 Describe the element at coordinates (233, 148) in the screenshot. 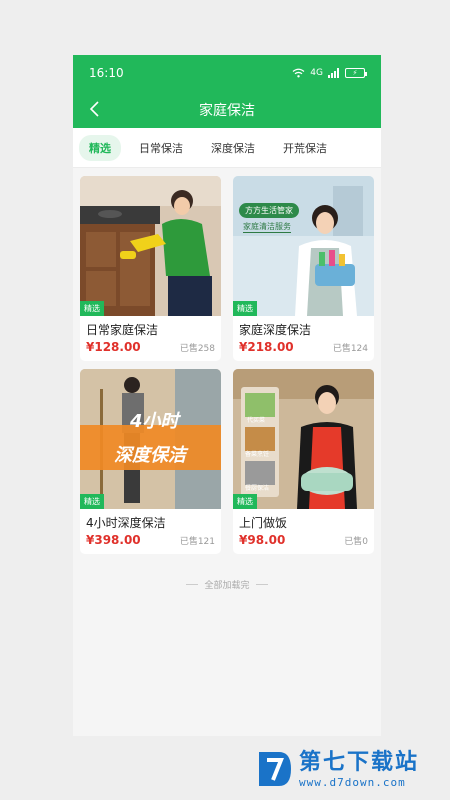

I see `tab-deep-cleaning: 深度保洁` at that location.